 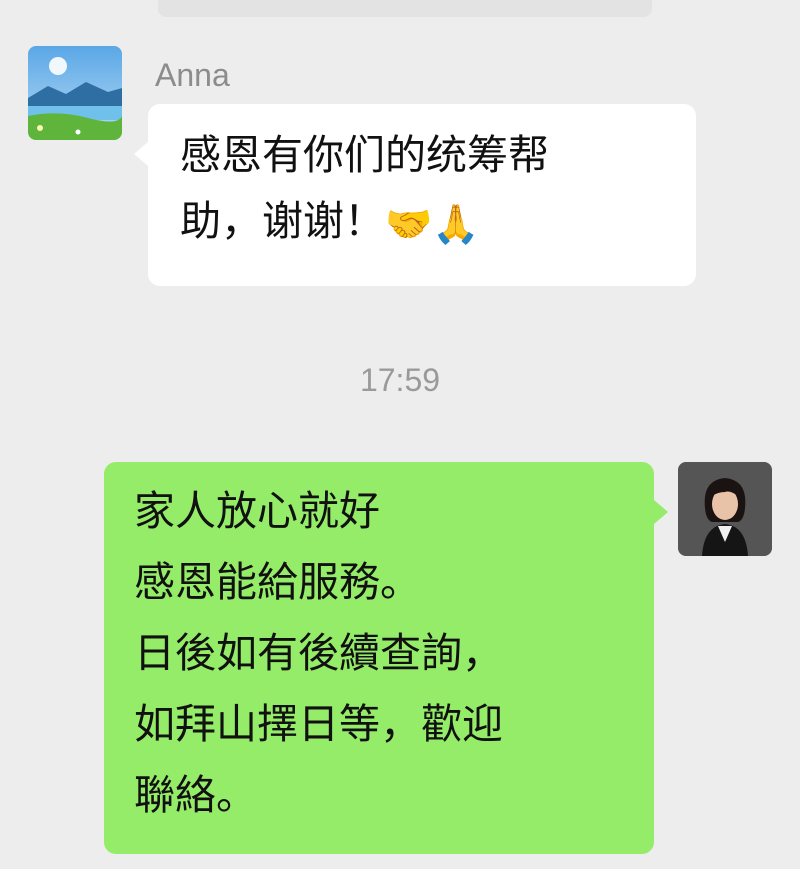 What do you see at coordinates (364, 155) in the screenshot?
I see `message-text-line: 感恩有你们的统筹帮` at bounding box center [364, 155].